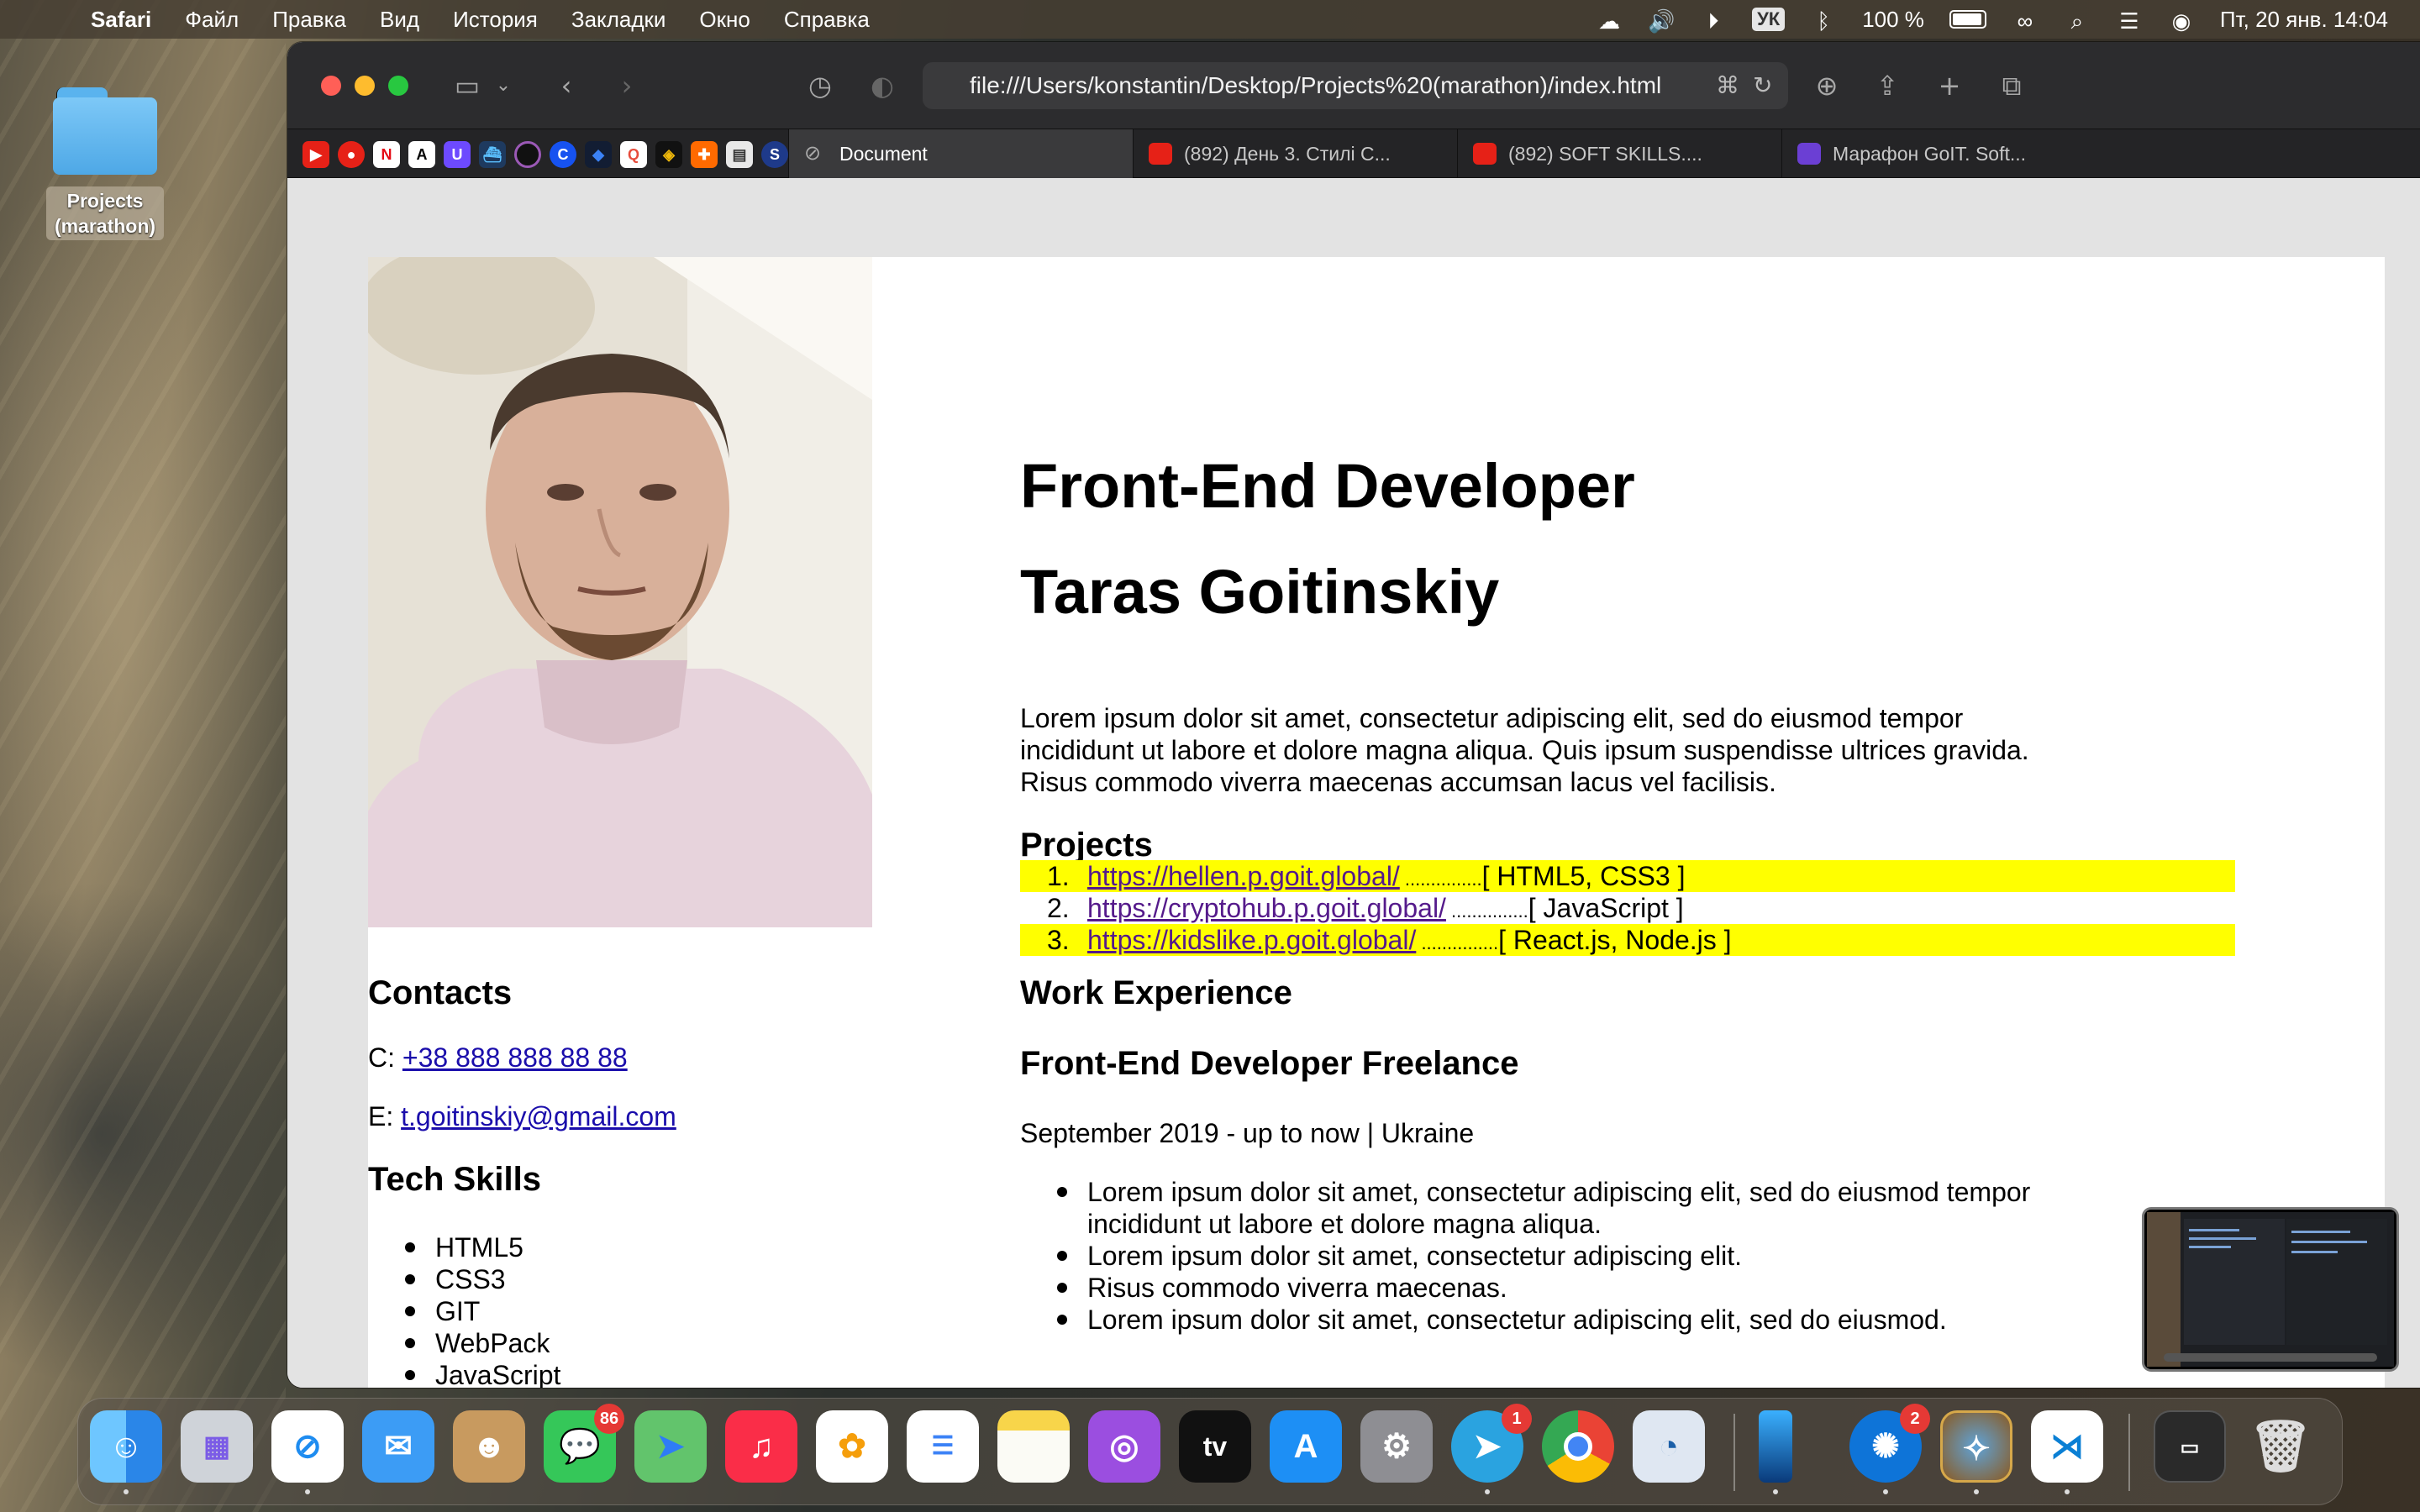 Image resolution: width=2420 pixels, height=1512 pixels. What do you see at coordinates (527, 154) in the screenshot?
I see `color-wheel-favorite-icon` at bounding box center [527, 154].